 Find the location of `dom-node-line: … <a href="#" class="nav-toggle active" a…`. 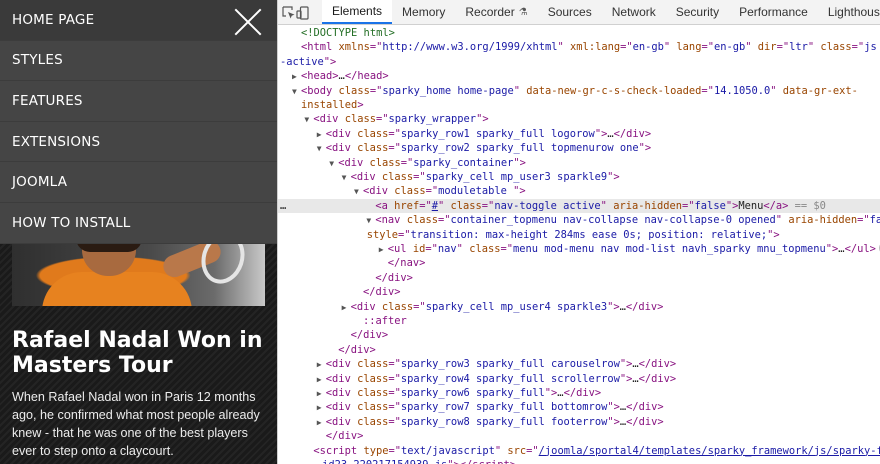

dom-node-line: … <a href="#" class="nav-toggle active" a… is located at coordinates (579, 206).